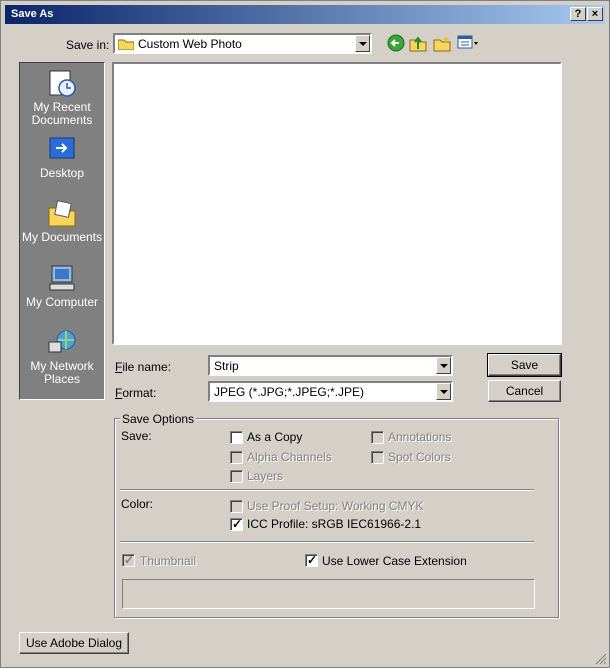 This screenshot has height=668, width=610. What do you see at coordinates (137, 504) in the screenshot?
I see `color-label: Color:` at bounding box center [137, 504].